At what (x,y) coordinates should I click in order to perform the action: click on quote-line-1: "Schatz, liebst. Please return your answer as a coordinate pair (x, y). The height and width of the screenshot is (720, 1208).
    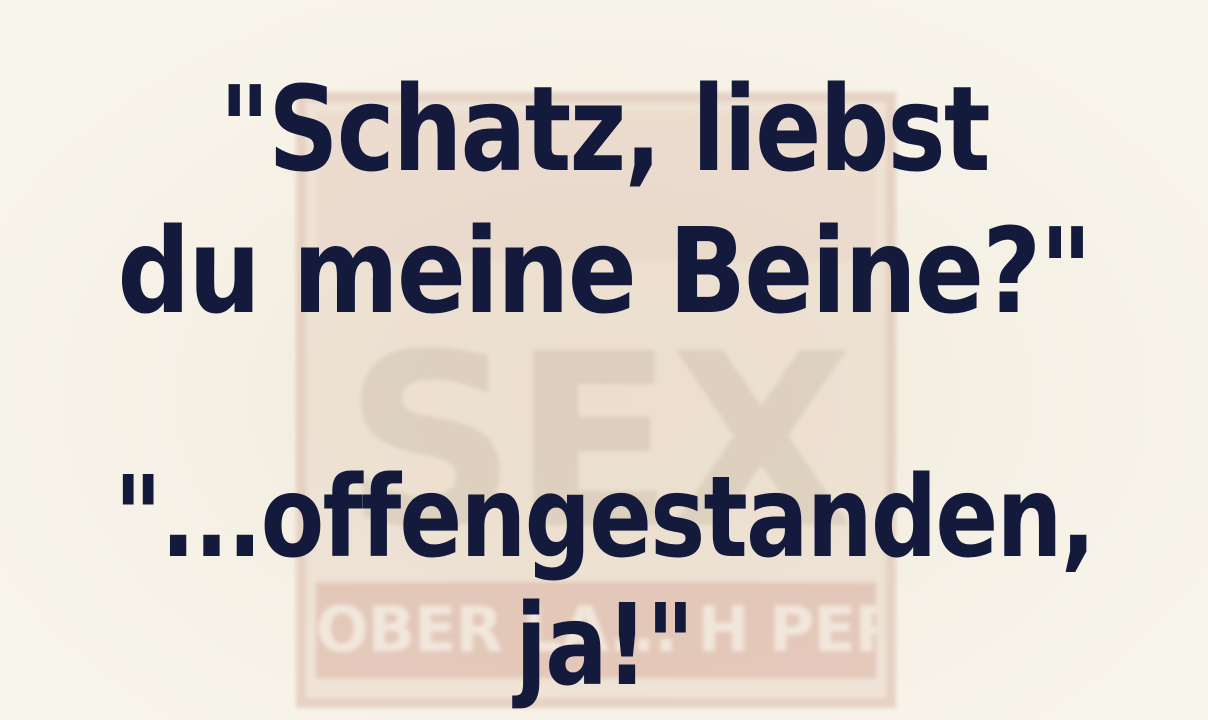
    Looking at the image, I should click on (604, 129).